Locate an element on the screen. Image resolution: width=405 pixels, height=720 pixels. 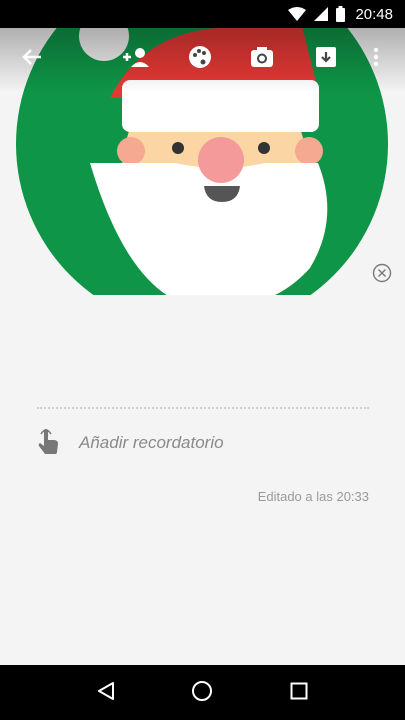
more-options-button is located at coordinates (376, 59).